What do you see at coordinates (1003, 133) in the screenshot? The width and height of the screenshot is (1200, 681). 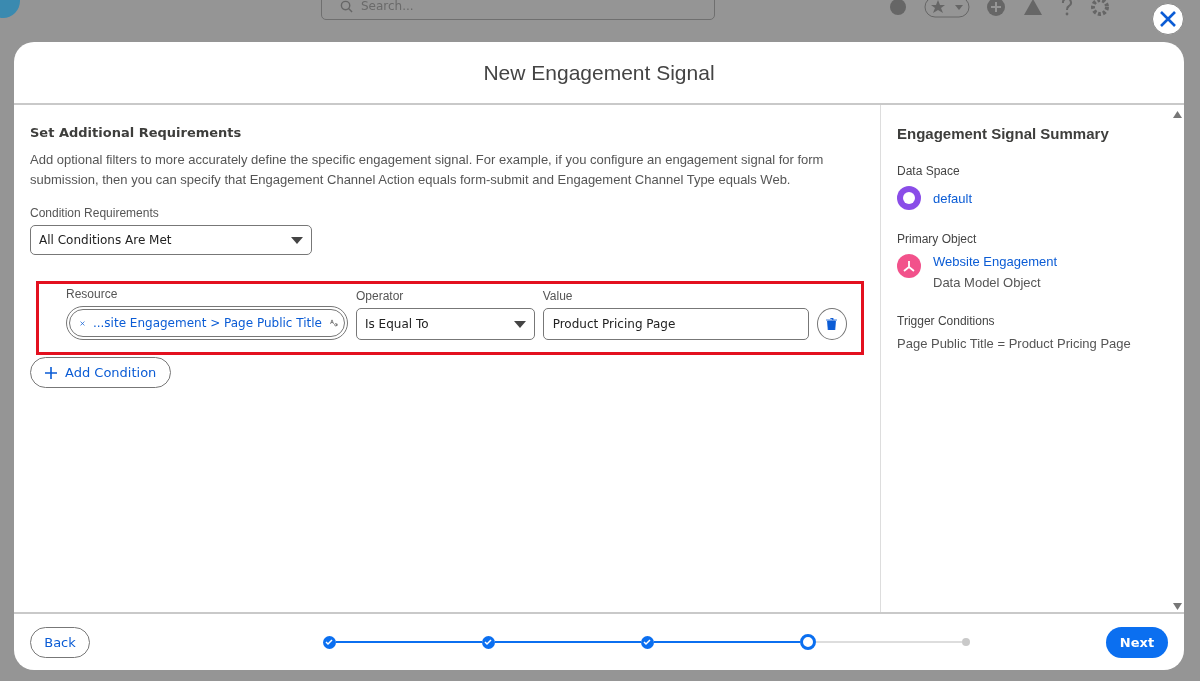 I see `summary-title: Engagement Signal Summary` at bounding box center [1003, 133].